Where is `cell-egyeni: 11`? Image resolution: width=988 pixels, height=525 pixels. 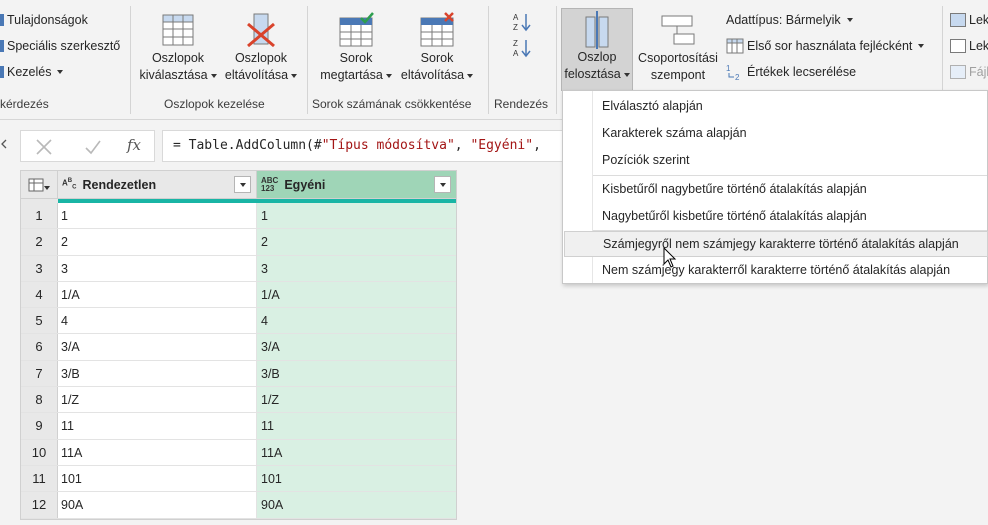
cell-egyeni: 11 is located at coordinates (356, 426).